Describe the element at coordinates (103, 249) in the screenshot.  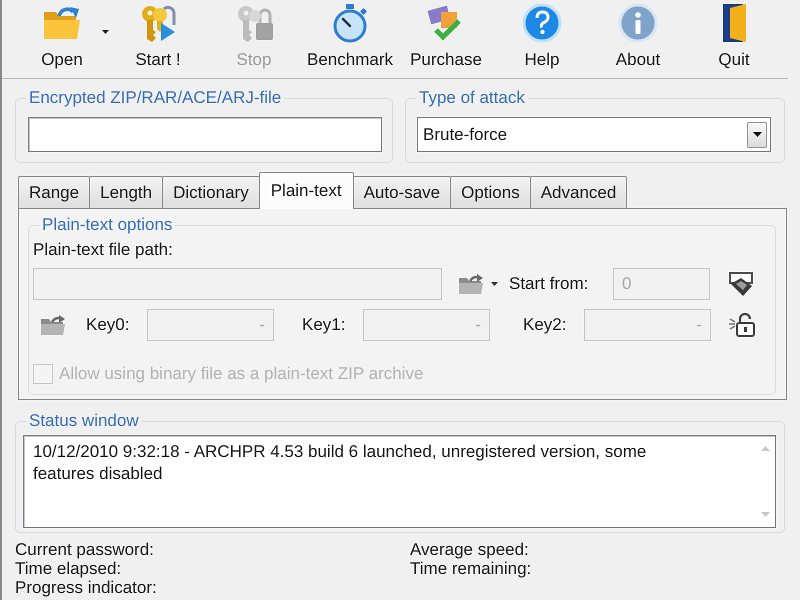
I see `field-label: Plain-text file path:` at that location.